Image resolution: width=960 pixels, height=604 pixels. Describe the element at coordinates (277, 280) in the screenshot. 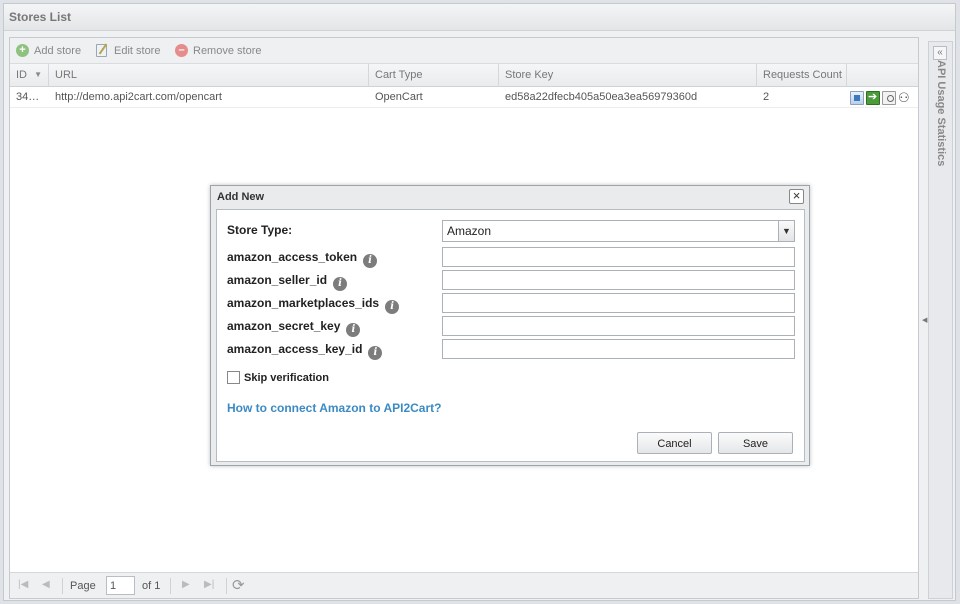

I see `field-label-text: amazon_seller_id` at that location.